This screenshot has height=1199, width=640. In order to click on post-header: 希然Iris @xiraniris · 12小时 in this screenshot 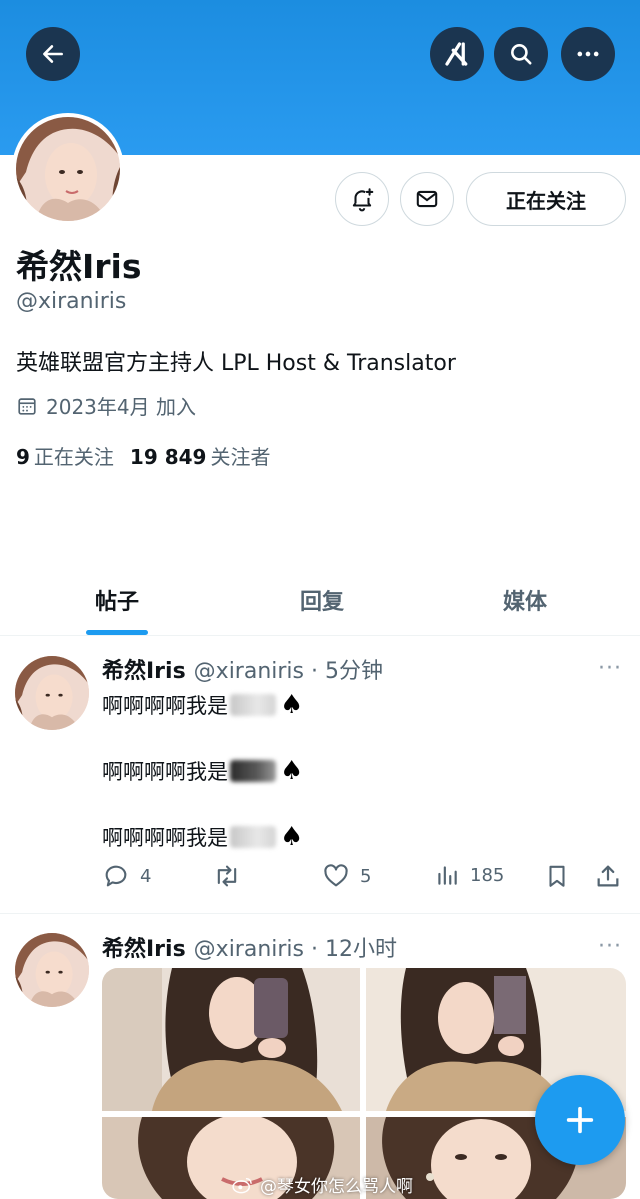, I will do `click(249, 947)`.